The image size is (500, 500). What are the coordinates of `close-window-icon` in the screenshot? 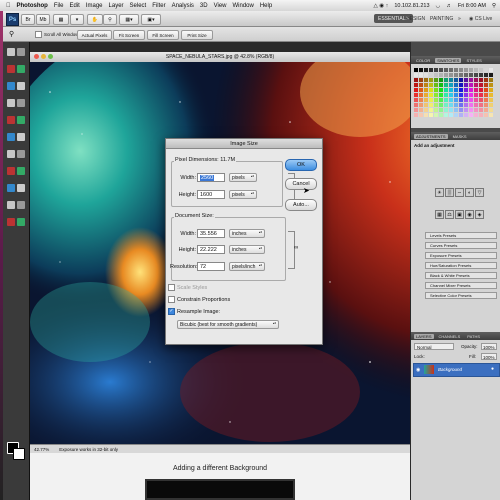 It's located at (36, 56).